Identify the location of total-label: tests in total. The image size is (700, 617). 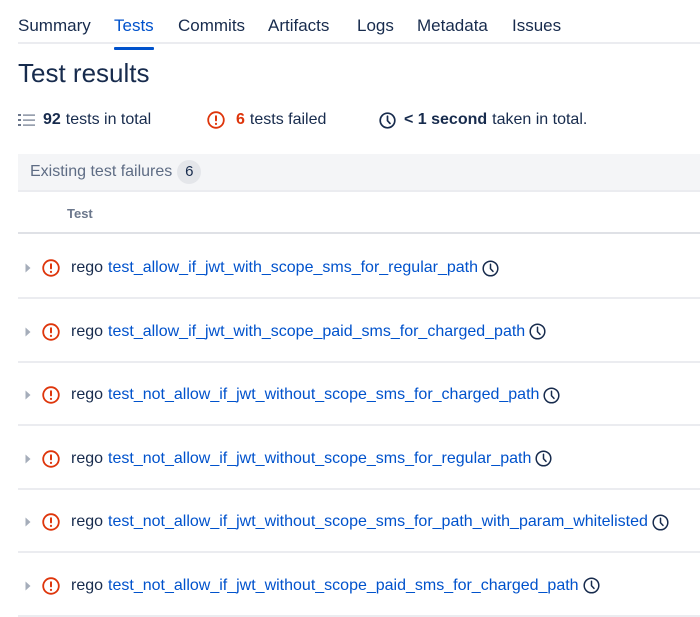
(108, 119).